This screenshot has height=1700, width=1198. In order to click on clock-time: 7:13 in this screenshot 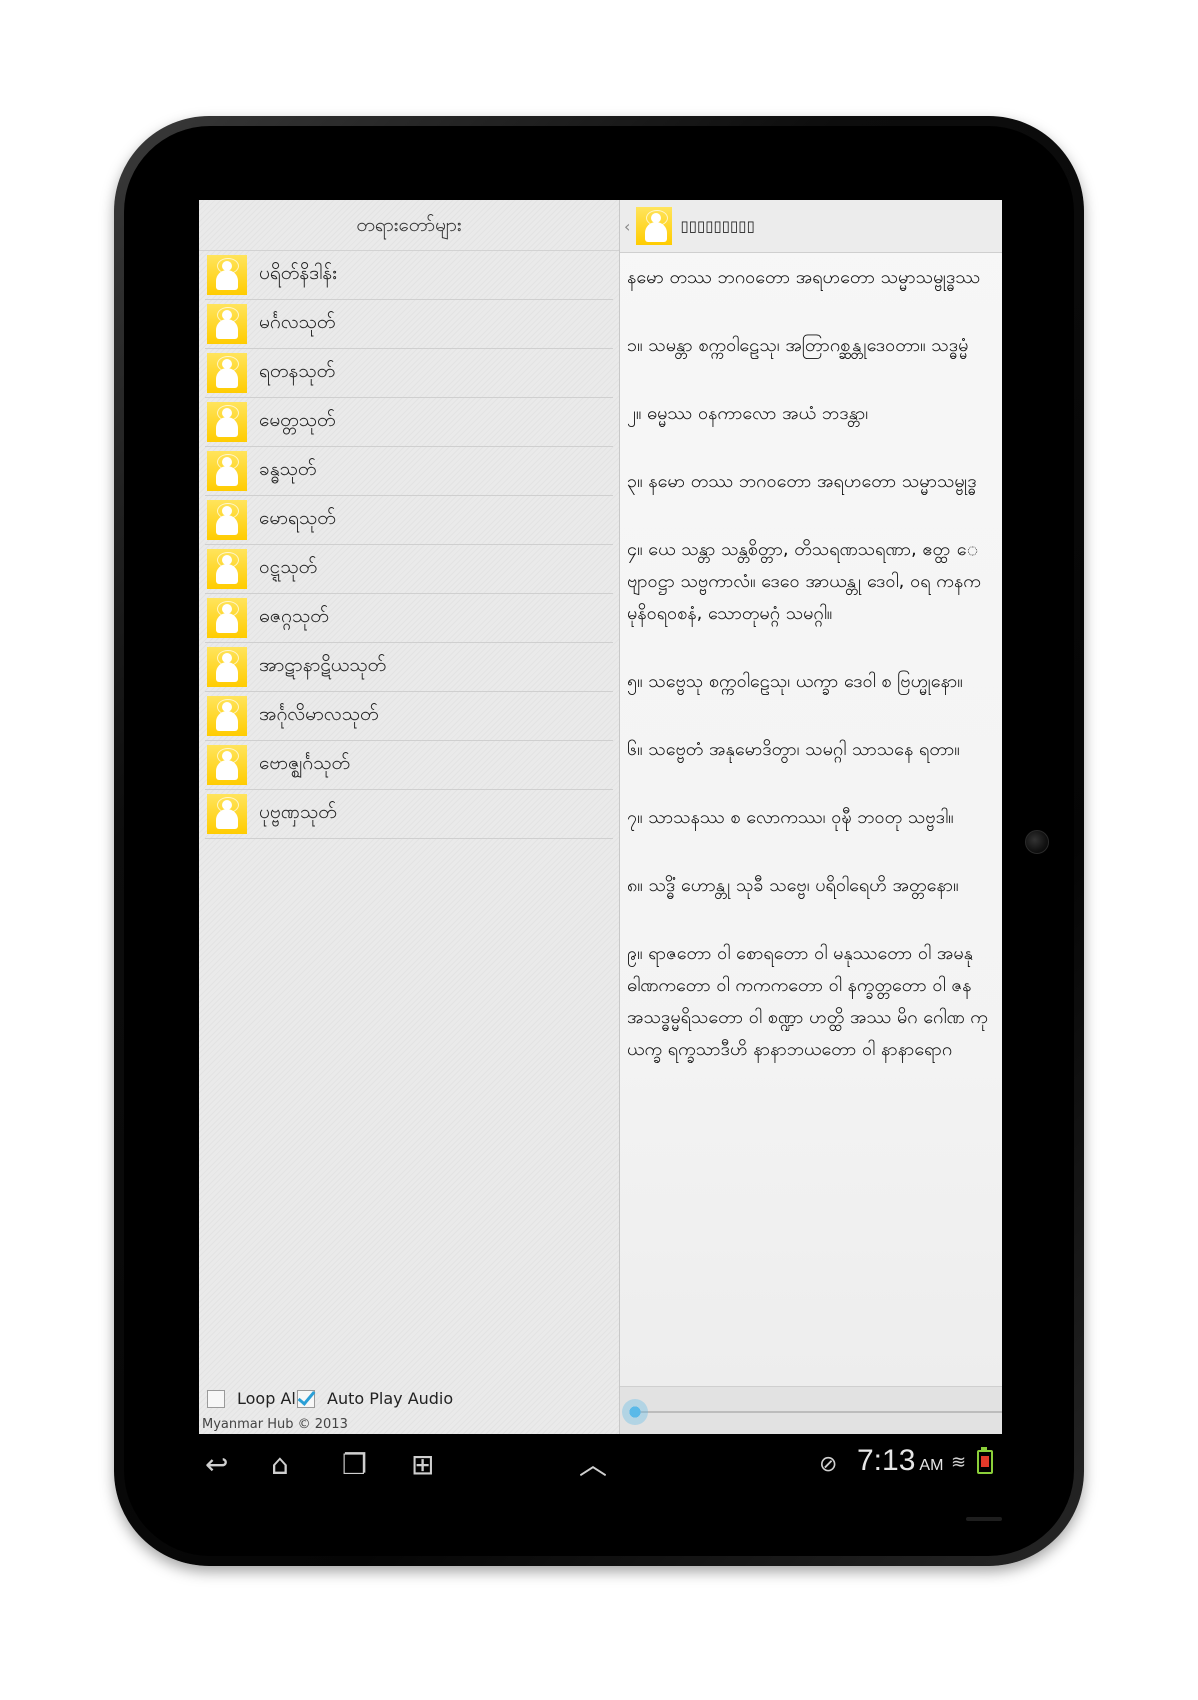, I will do `click(886, 1460)`.